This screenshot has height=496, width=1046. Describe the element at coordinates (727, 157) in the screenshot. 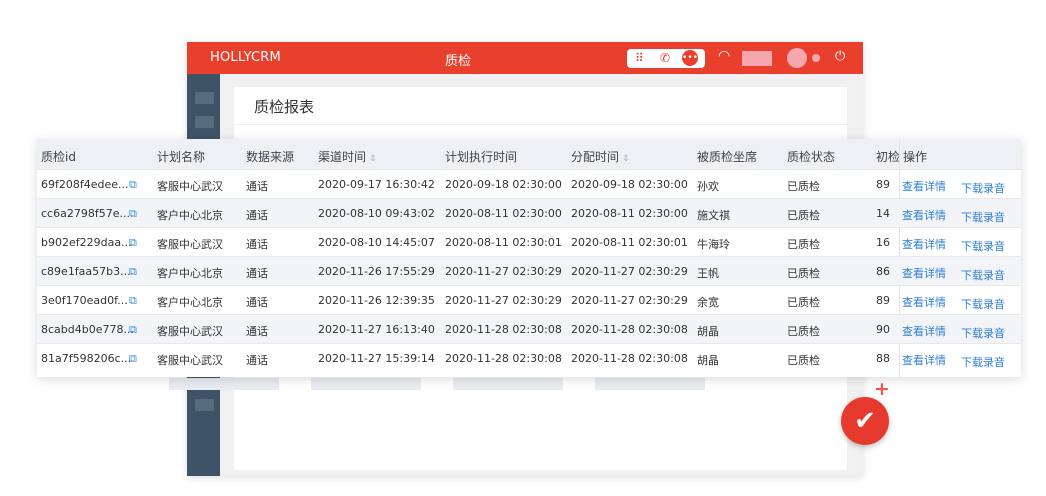

I see `header-agent: 被质检坐席` at that location.